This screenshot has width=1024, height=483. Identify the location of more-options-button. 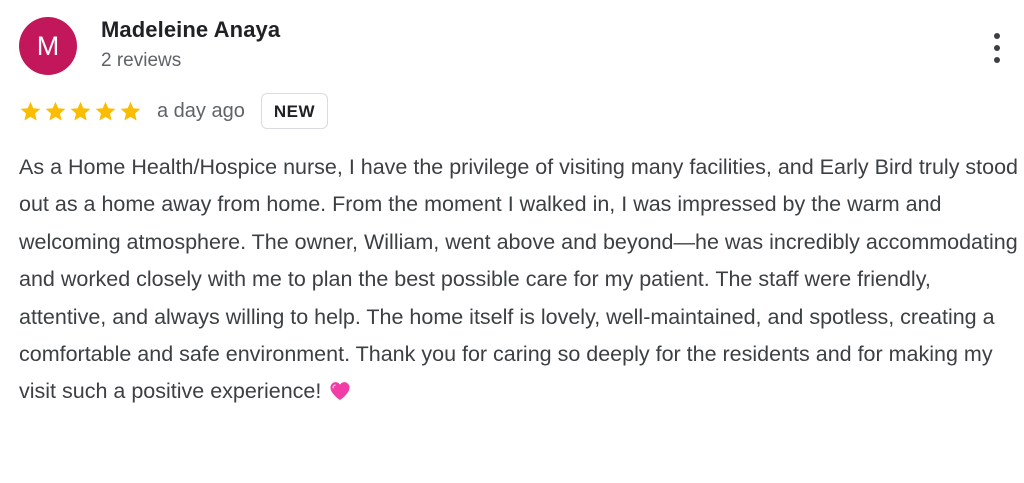
(997, 48).